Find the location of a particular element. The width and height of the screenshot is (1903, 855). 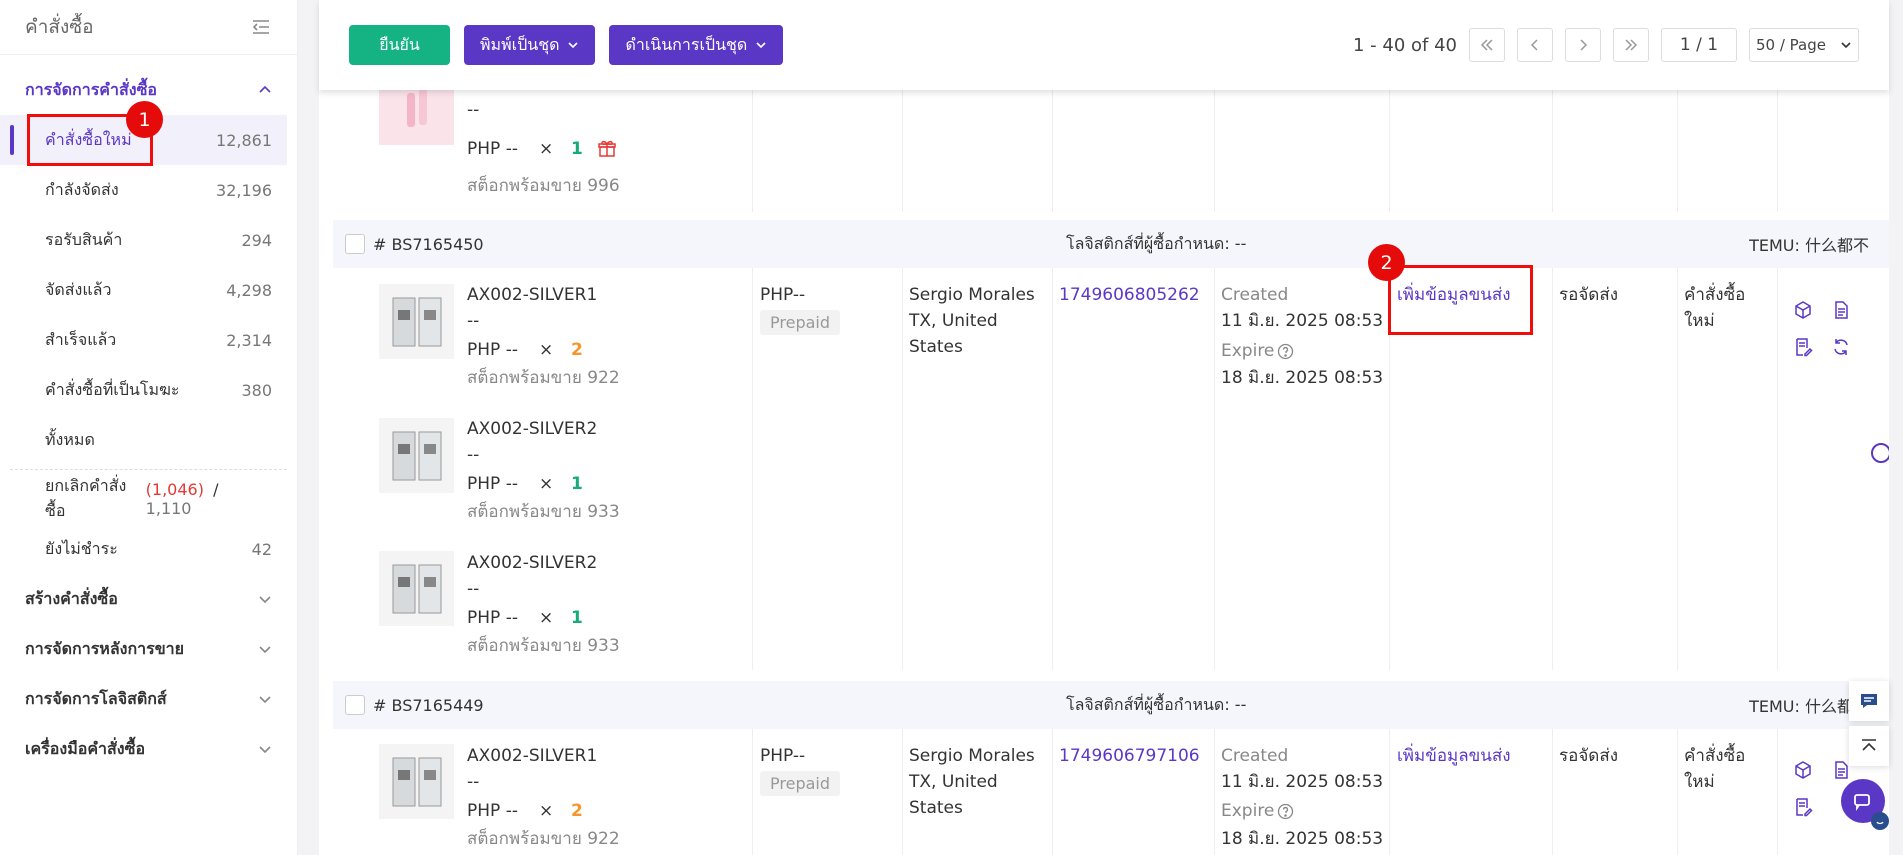

double-chevron-right-icon is located at coordinates (1631, 45).